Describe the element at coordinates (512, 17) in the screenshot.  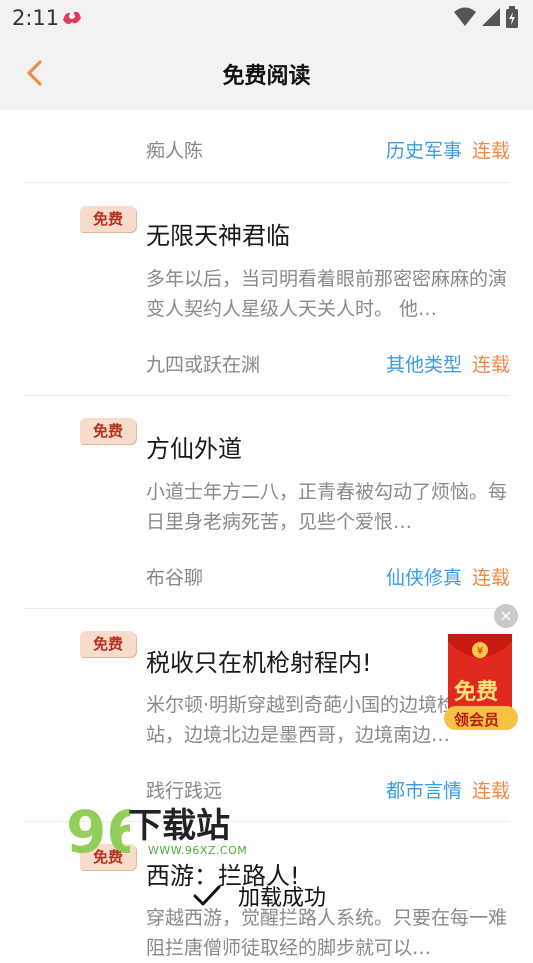
I see `battery-icon` at that location.